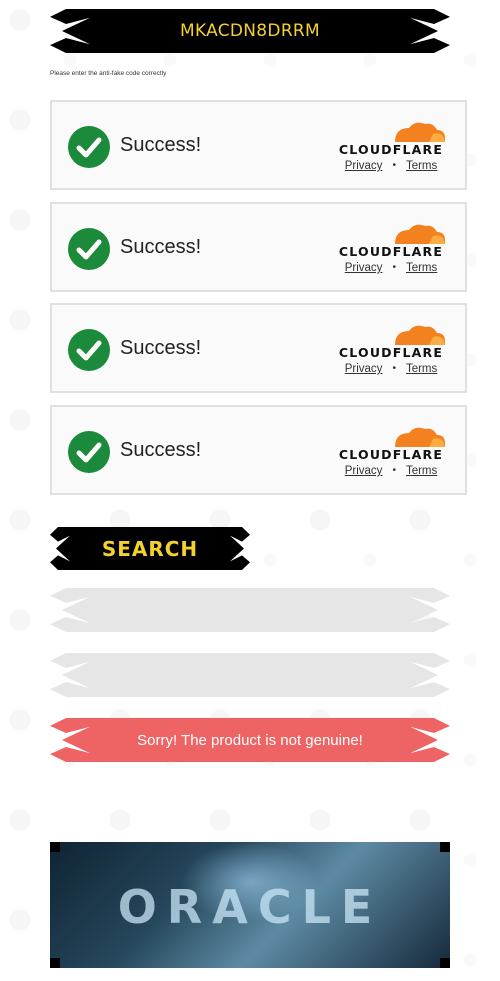 The width and height of the screenshot is (500, 981). What do you see at coordinates (250, 610) in the screenshot?
I see `code-input-field` at bounding box center [250, 610].